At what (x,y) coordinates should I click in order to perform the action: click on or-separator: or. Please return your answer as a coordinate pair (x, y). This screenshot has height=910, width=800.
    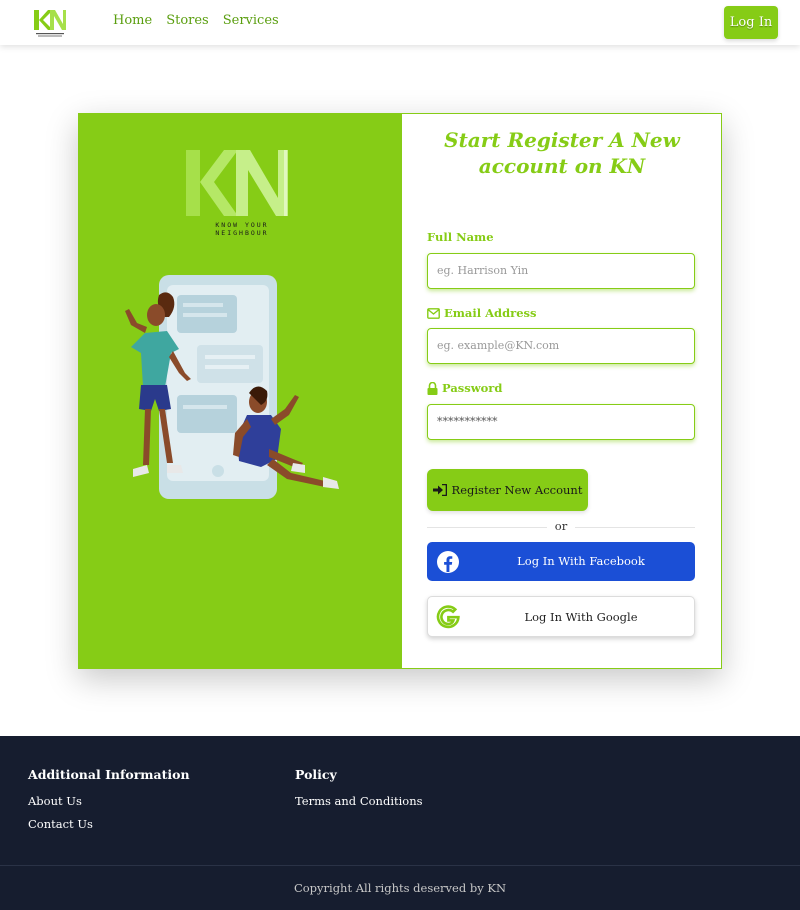
    Looking at the image, I should click on (561, 526).